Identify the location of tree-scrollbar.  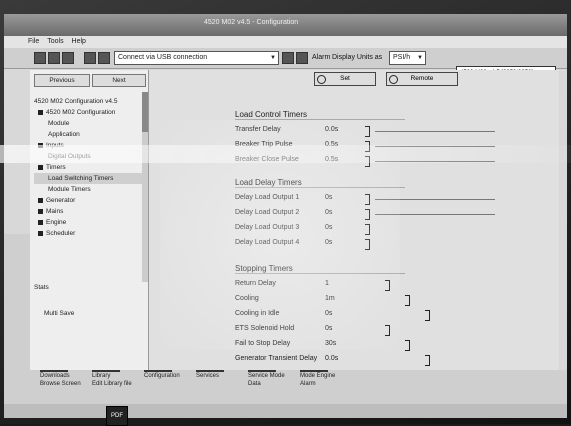
(145, 187).